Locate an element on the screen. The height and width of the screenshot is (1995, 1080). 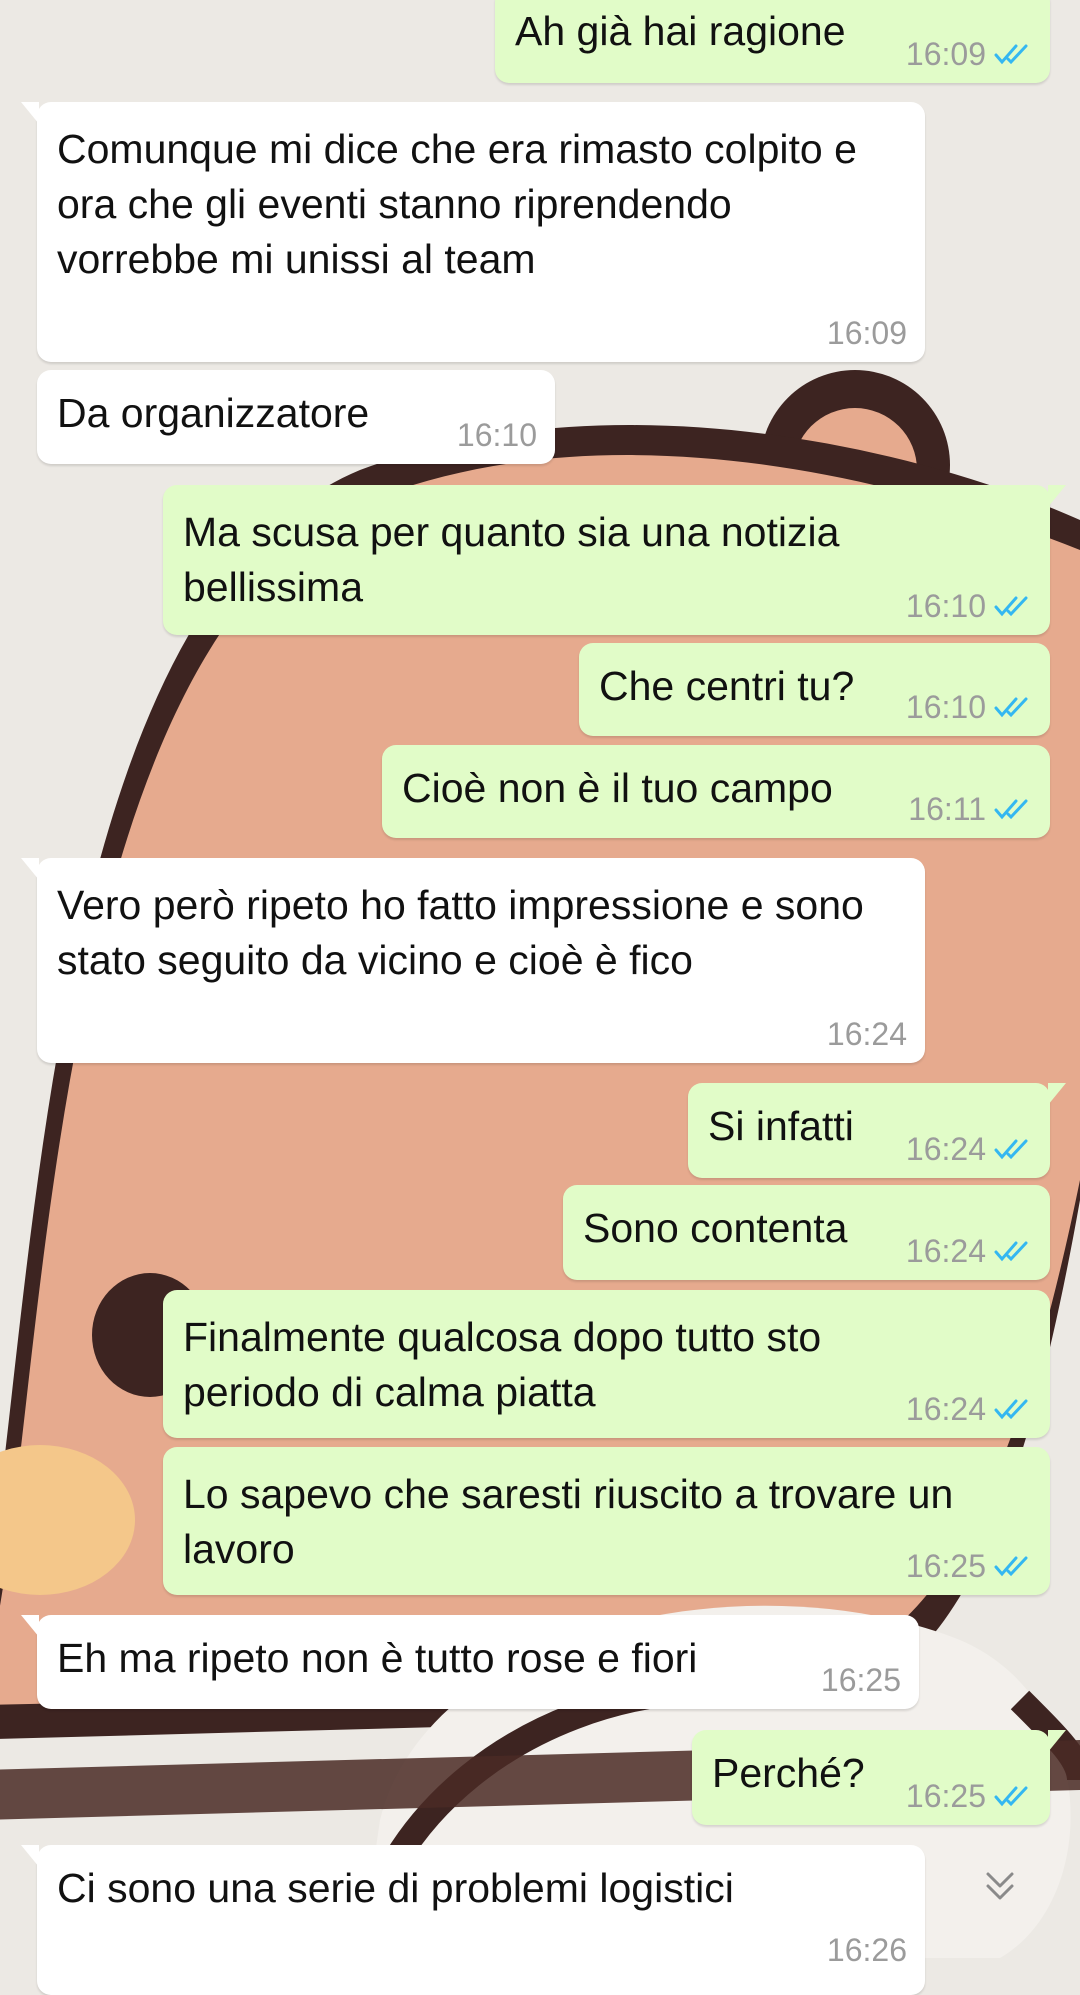
message-bubble-outgoing: Si infatti 16:24 is located at coordinates (877, 1130).